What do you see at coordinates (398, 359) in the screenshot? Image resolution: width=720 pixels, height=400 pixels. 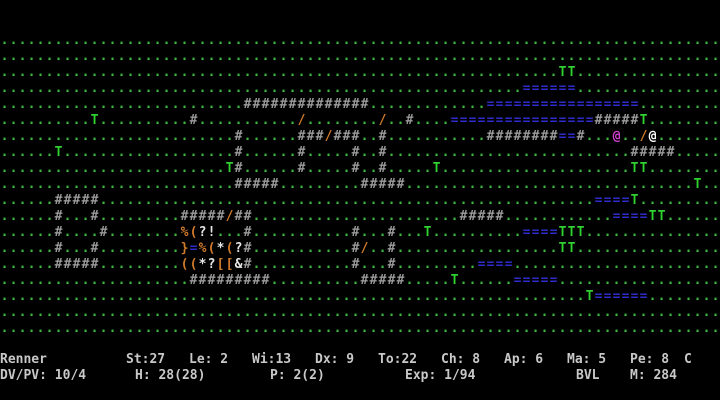 I see `stat-toughness: To:22` at bounding box center [398, 359].